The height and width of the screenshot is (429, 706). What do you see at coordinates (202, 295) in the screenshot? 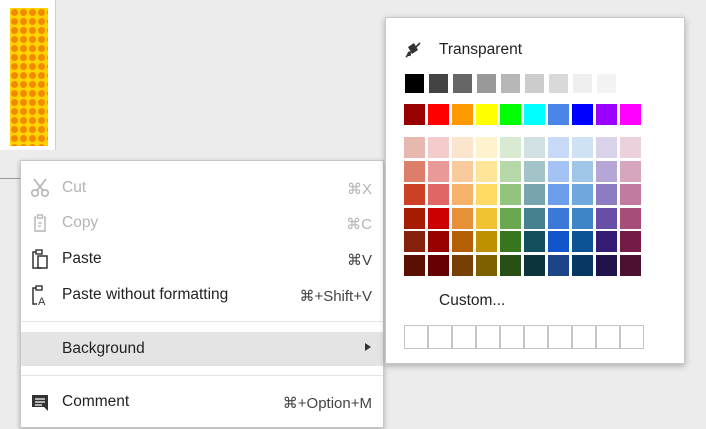
I see `menu-item-paste-without-formatting: A Paste without formatting ⌘+Shift+V` at bounding box center [202, 295].